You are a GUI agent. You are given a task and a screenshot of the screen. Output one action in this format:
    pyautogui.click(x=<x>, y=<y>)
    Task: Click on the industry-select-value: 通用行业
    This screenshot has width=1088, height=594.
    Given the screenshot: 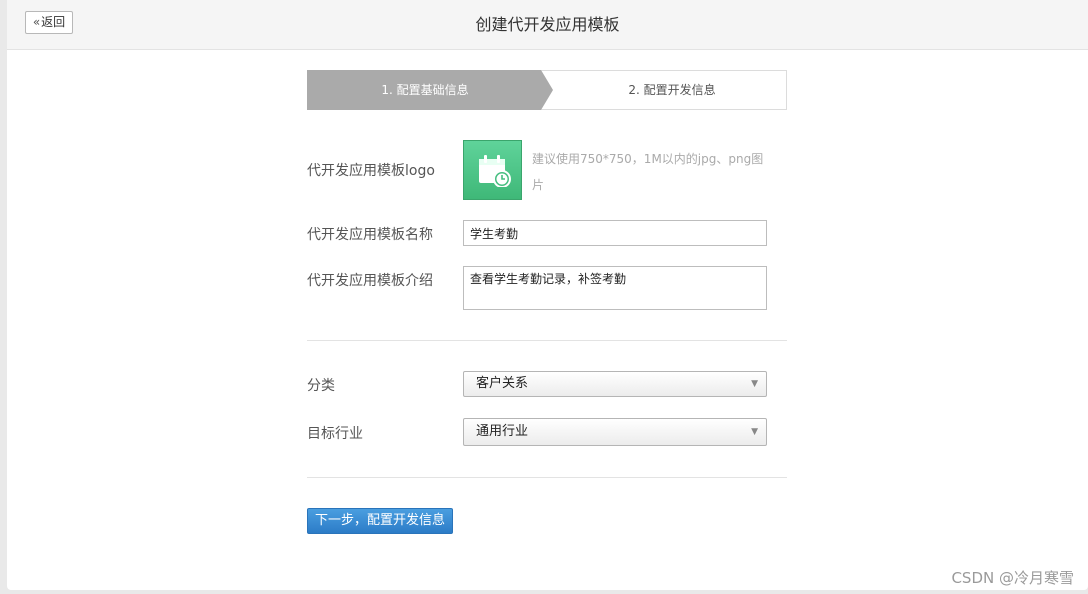 What is the action you would take?
    pyautogui.click(x=502, y=431)
    